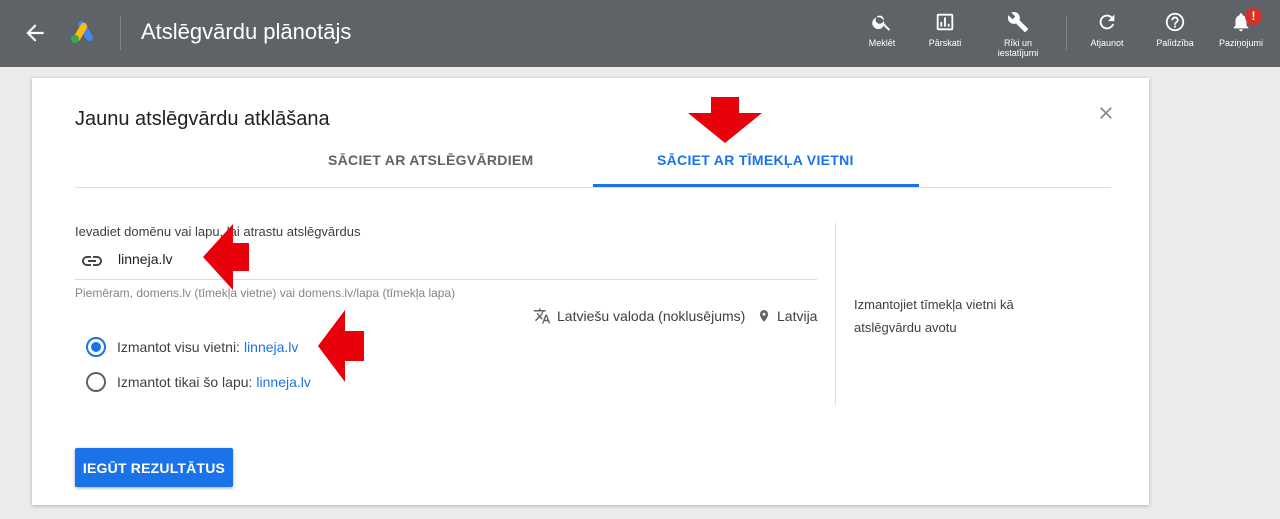 The width and height of the screenshot is (1280, 519). What do you see at coordinates (945, 43) in the screenshot?
I see `reports-tool-label: Pārskati` at bounding box center [945, 43].